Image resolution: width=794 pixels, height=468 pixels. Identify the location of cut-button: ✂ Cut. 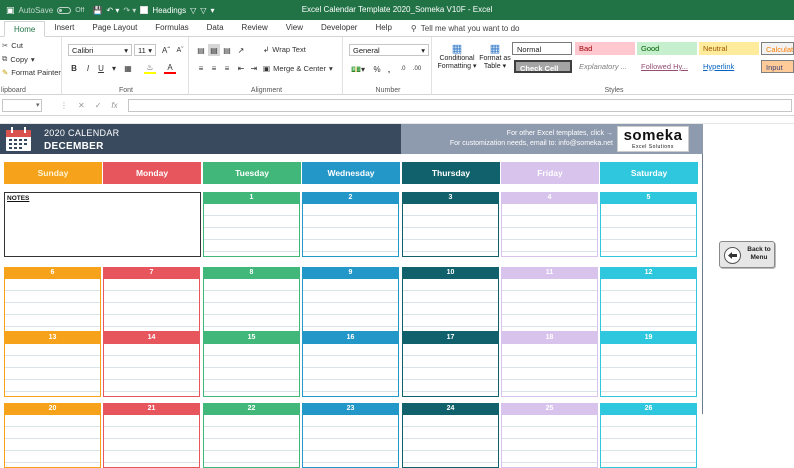
(12, 45).